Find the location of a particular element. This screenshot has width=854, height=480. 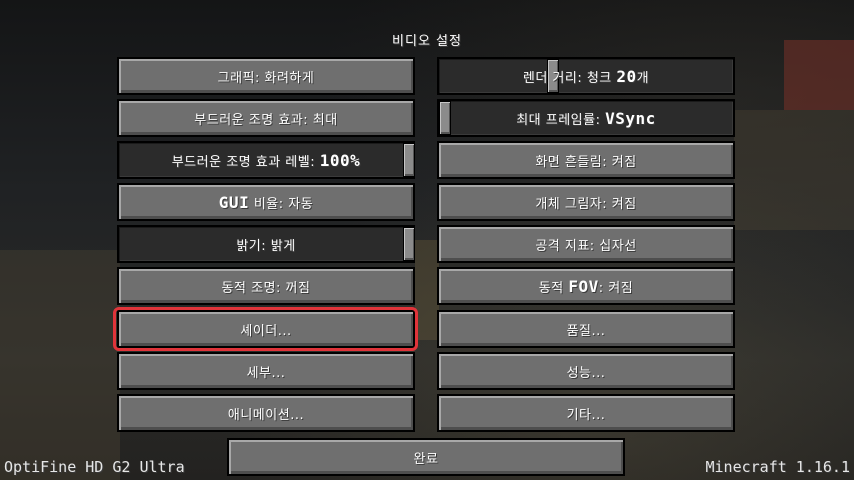

background-block-red is located at coordinates (819, 75).